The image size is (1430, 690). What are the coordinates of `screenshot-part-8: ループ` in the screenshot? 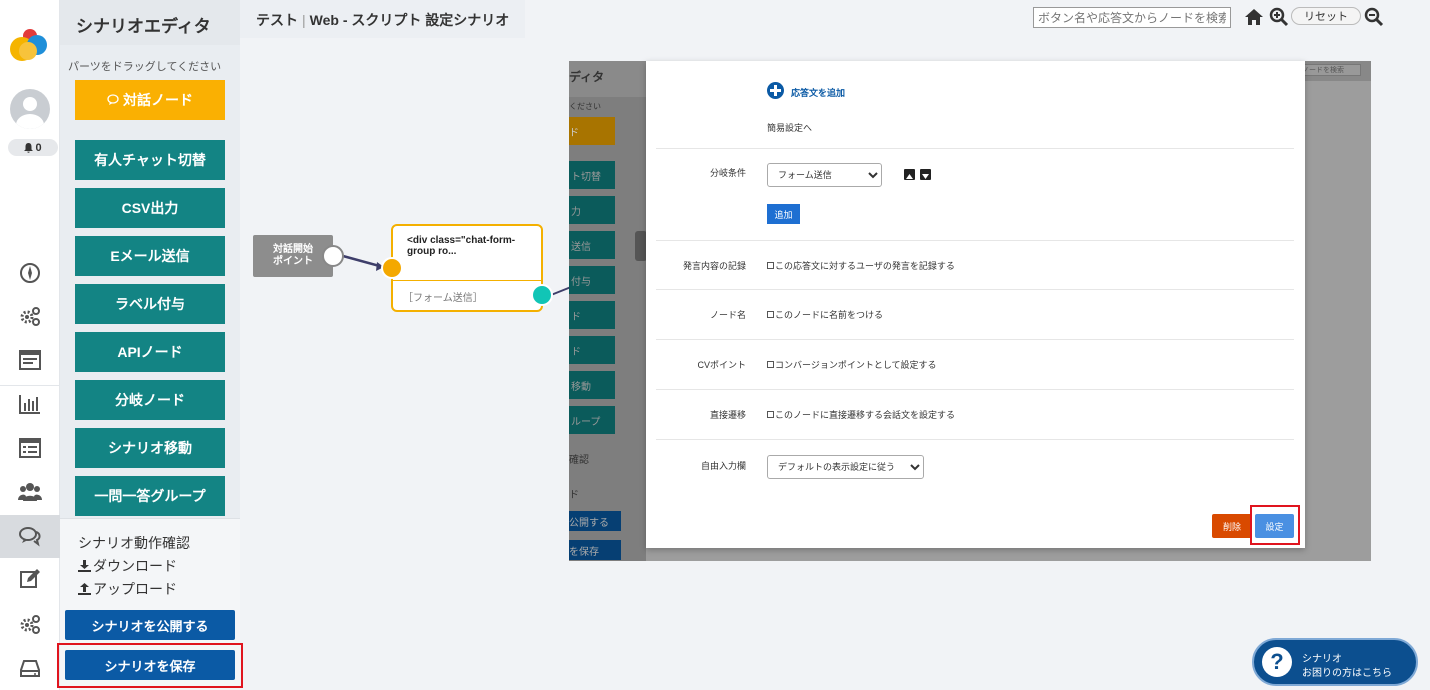 It's located at (592, 420).